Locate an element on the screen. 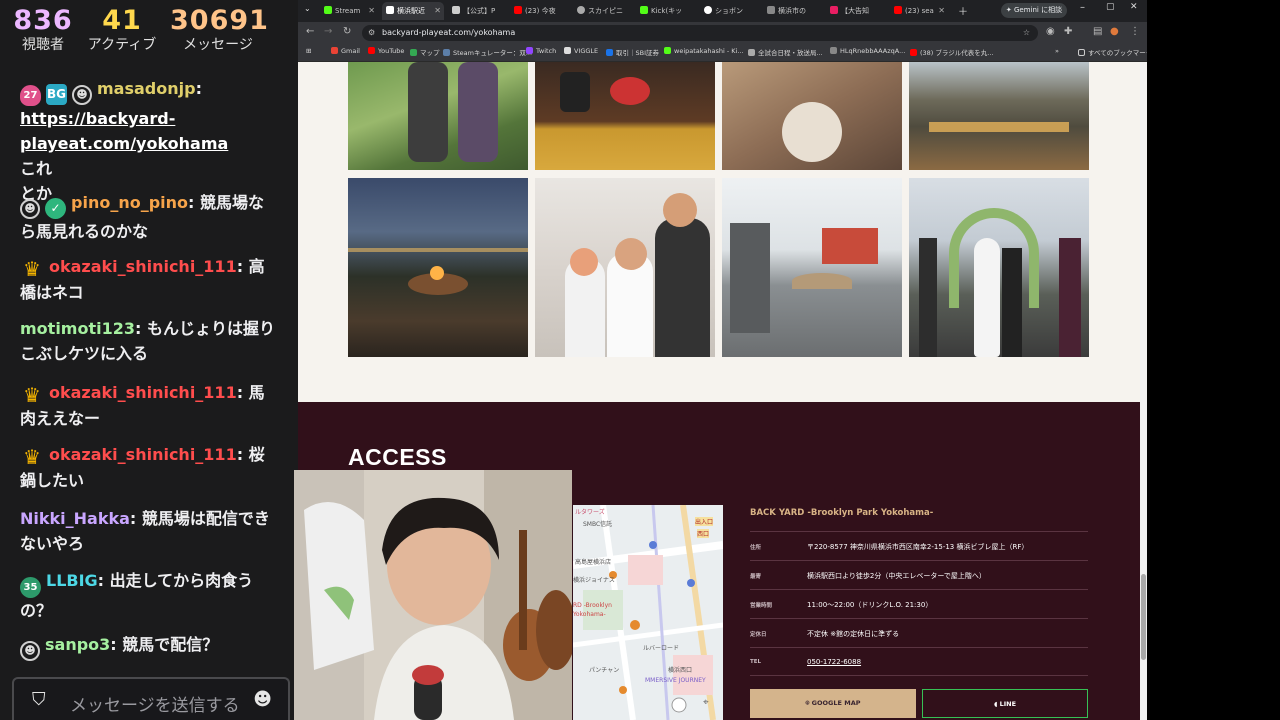 Image resolution: width=1280 pixels, height=720 pixels. tab-label: (23) 今夜 is located at coordinates (540, 11).